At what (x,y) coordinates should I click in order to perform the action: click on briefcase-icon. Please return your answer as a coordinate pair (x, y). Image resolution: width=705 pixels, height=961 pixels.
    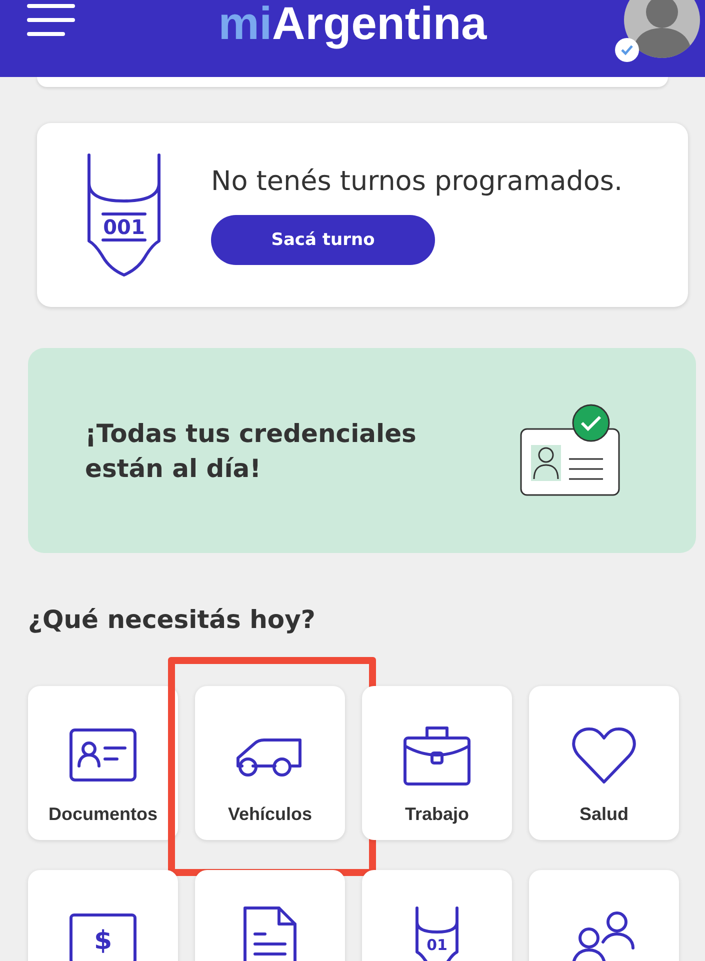
    Looking at the image, I should click on (437, 755).